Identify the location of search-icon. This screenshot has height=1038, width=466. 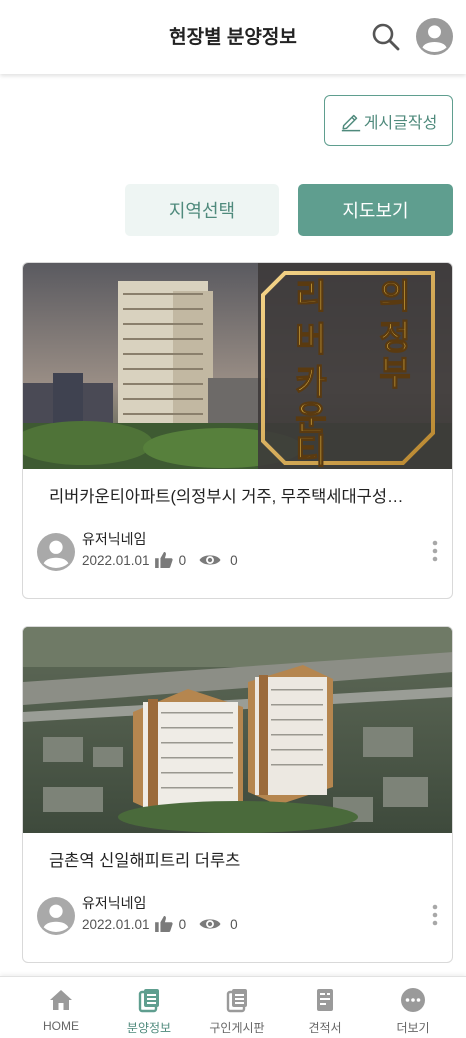
(386, 37).